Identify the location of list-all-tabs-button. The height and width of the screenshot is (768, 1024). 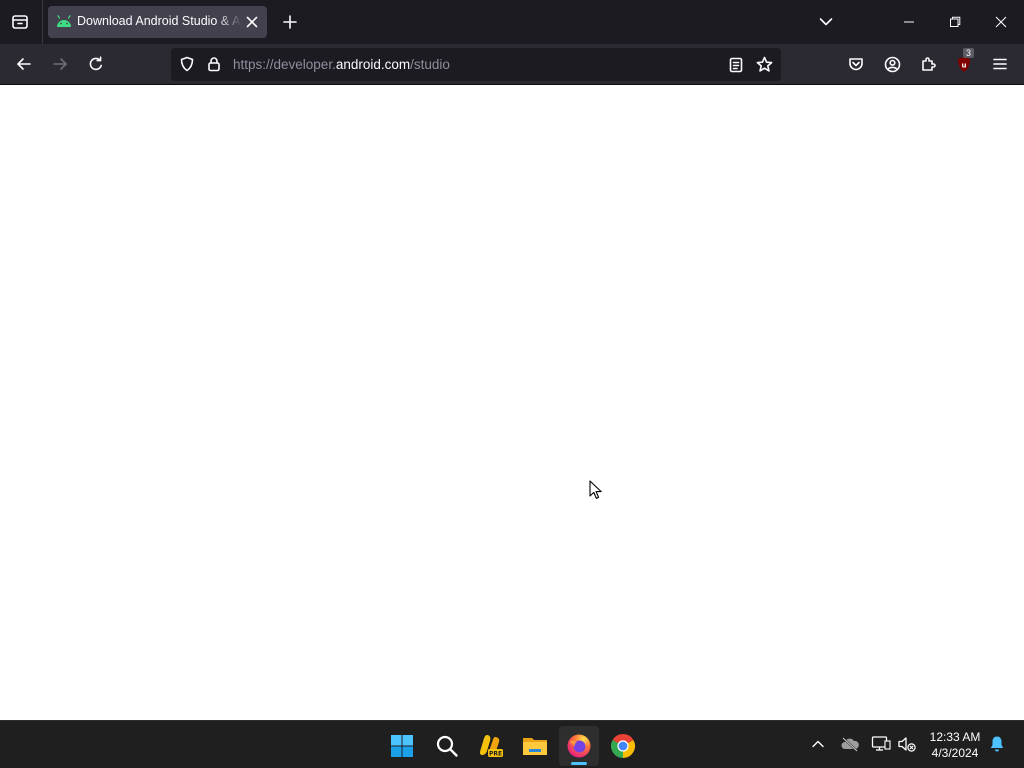
(826, 22).